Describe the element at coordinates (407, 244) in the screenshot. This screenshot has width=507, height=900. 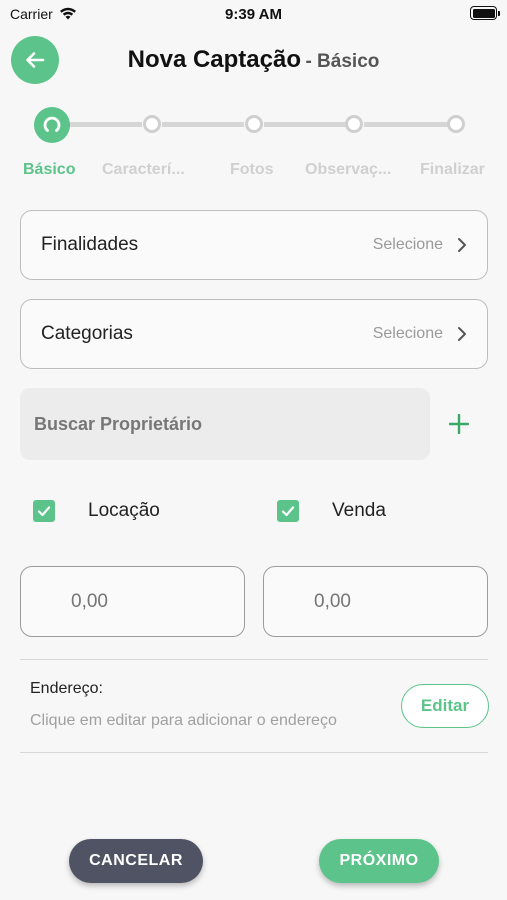
I see `finalidades-hint: Selecione` at that location.